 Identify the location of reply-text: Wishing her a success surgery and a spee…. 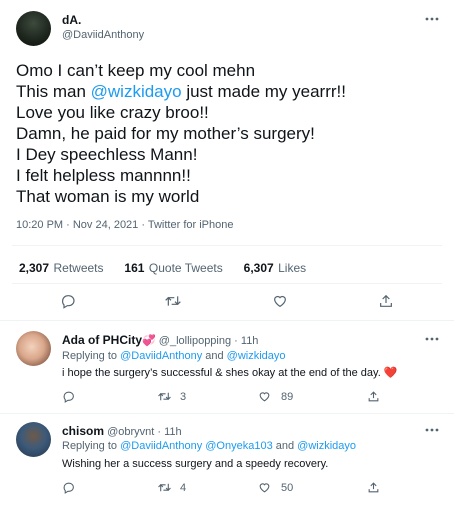
(195, 464).